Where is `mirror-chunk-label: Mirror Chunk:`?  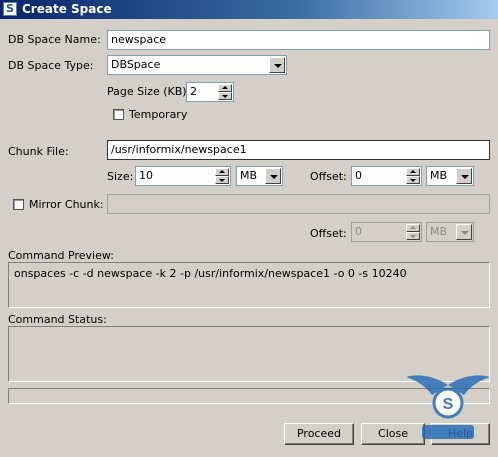 mirror-chunk-label: Mirror Chunk: is located at coordinates (66, 204).